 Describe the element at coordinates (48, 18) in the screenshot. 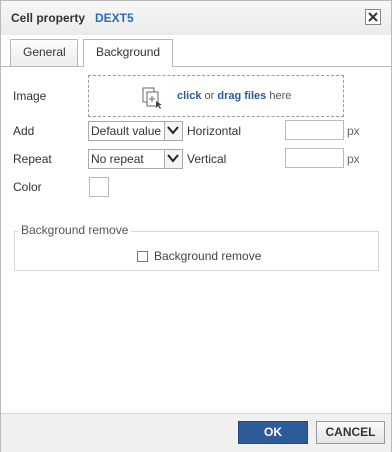

I see `dialog-title: Cell property` at that location.